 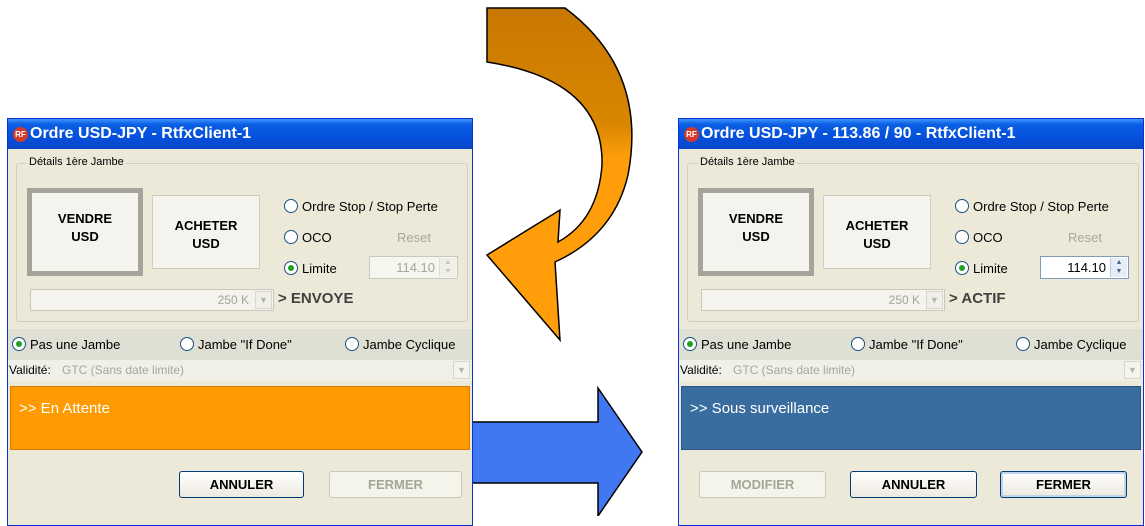 I want to click on right-arrow-icon, so click(x=554, y=450).